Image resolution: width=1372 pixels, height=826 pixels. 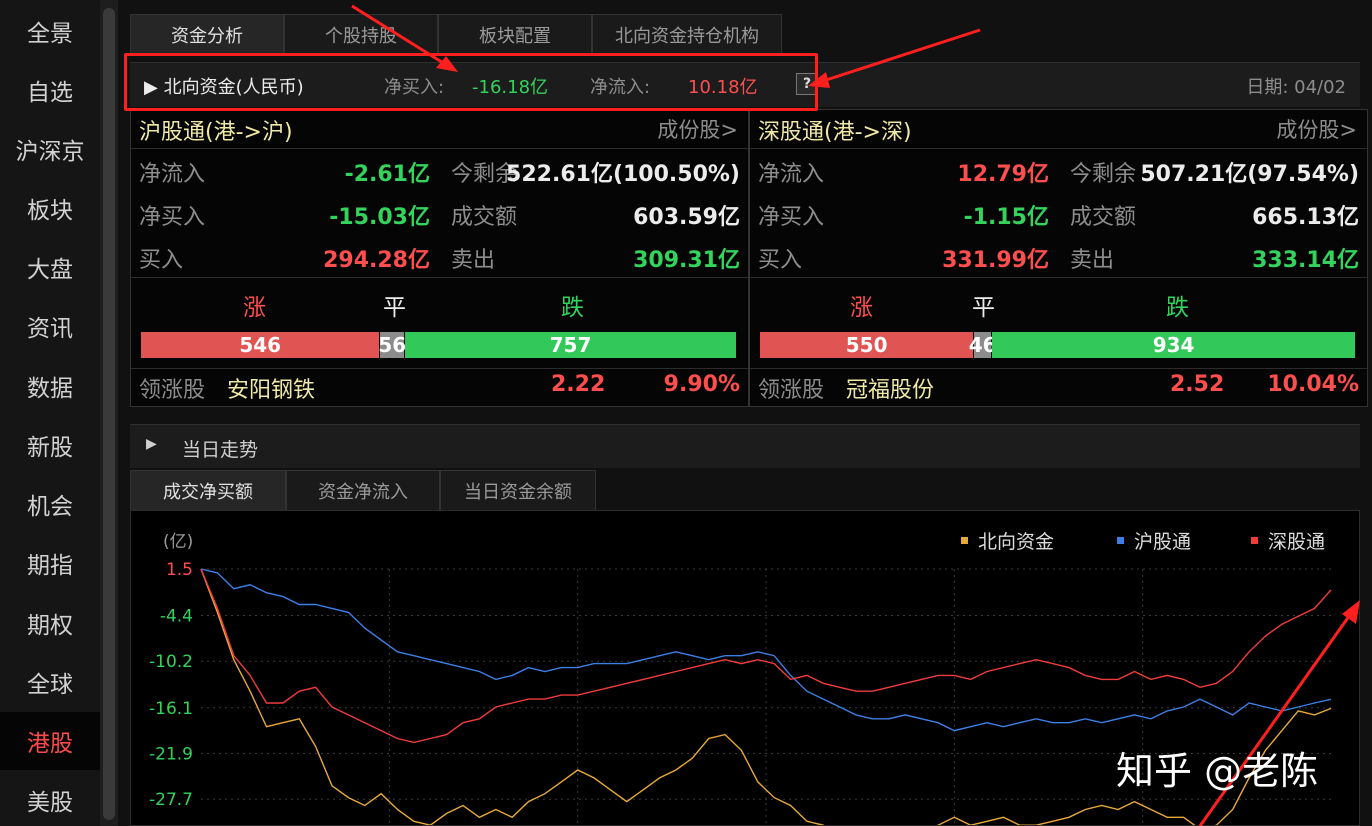 I want to click on down-count-bar: 934, so click(x=1173, y=345).